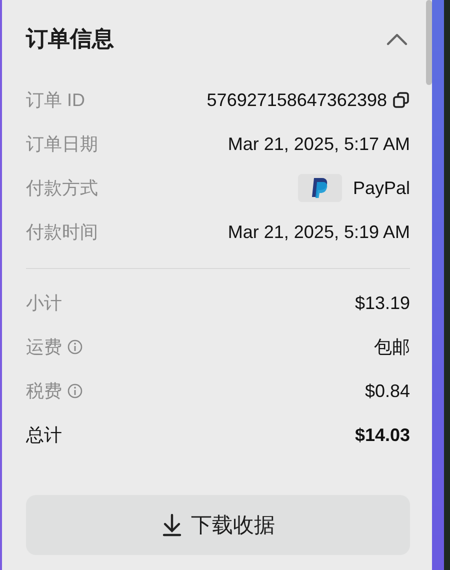  What do you see at coordinates (44, 347) in the screenshot?
I see `summary-label: 运费` at bounding box center [44, 347].